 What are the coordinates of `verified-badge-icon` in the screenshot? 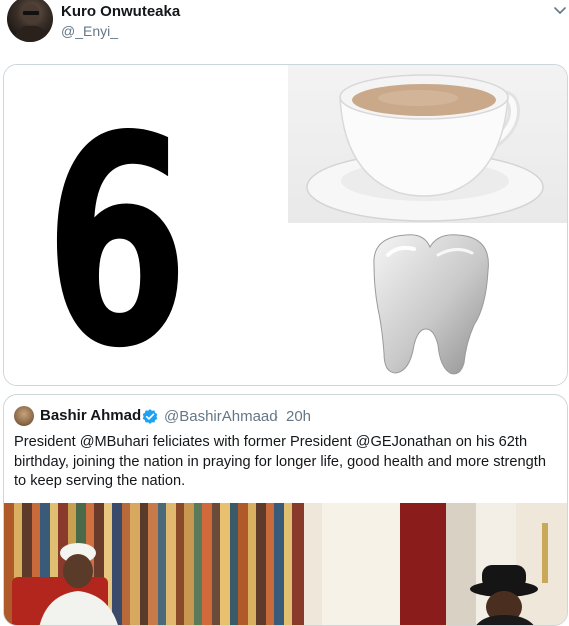 It's located at (150, 417).